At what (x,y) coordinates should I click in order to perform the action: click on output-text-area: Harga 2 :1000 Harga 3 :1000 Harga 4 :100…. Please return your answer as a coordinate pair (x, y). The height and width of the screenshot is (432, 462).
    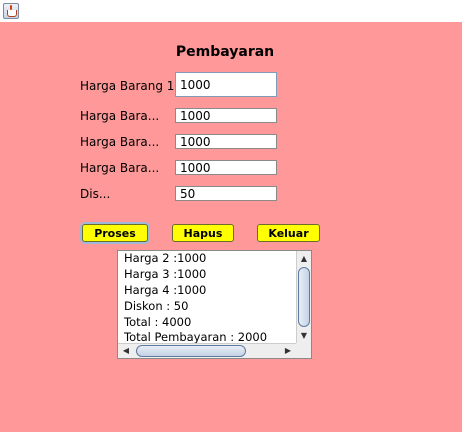
    Looking at the image, I should click on (214, 304).